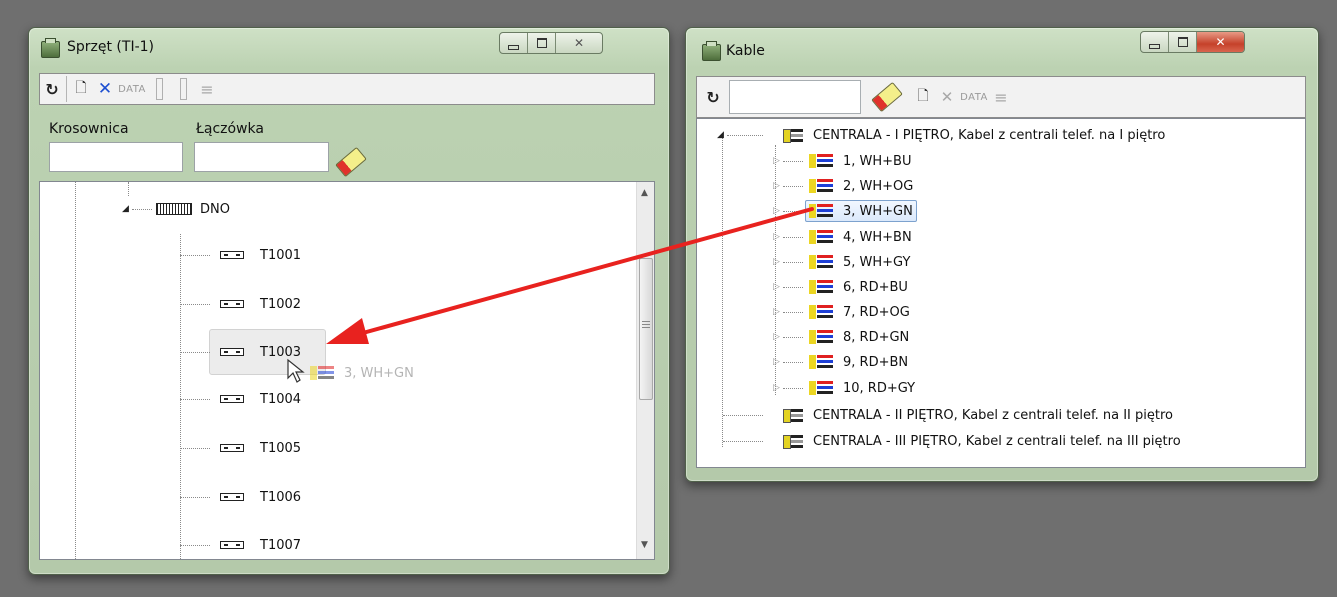 The height and width of the screenshot is (597, 1337). Describe the element at coordinates (349, 45) in the screenshot. I see `titlebar: Sprzęt (TI-1) ✕` at that location.